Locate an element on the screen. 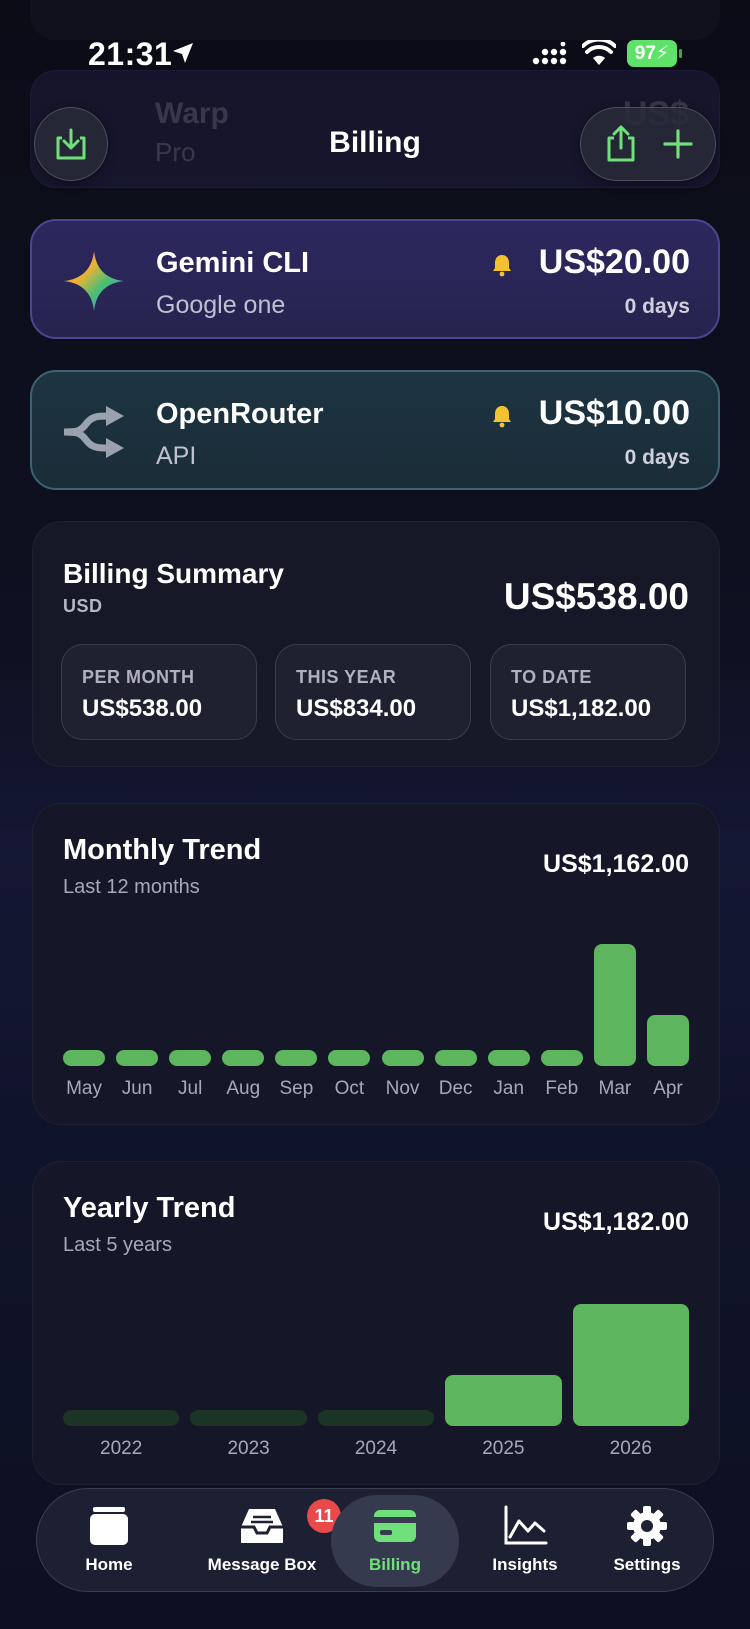 This screenshot has height=1629, width=750. chart-bar: 348 is located at coordinates (503, 1400).